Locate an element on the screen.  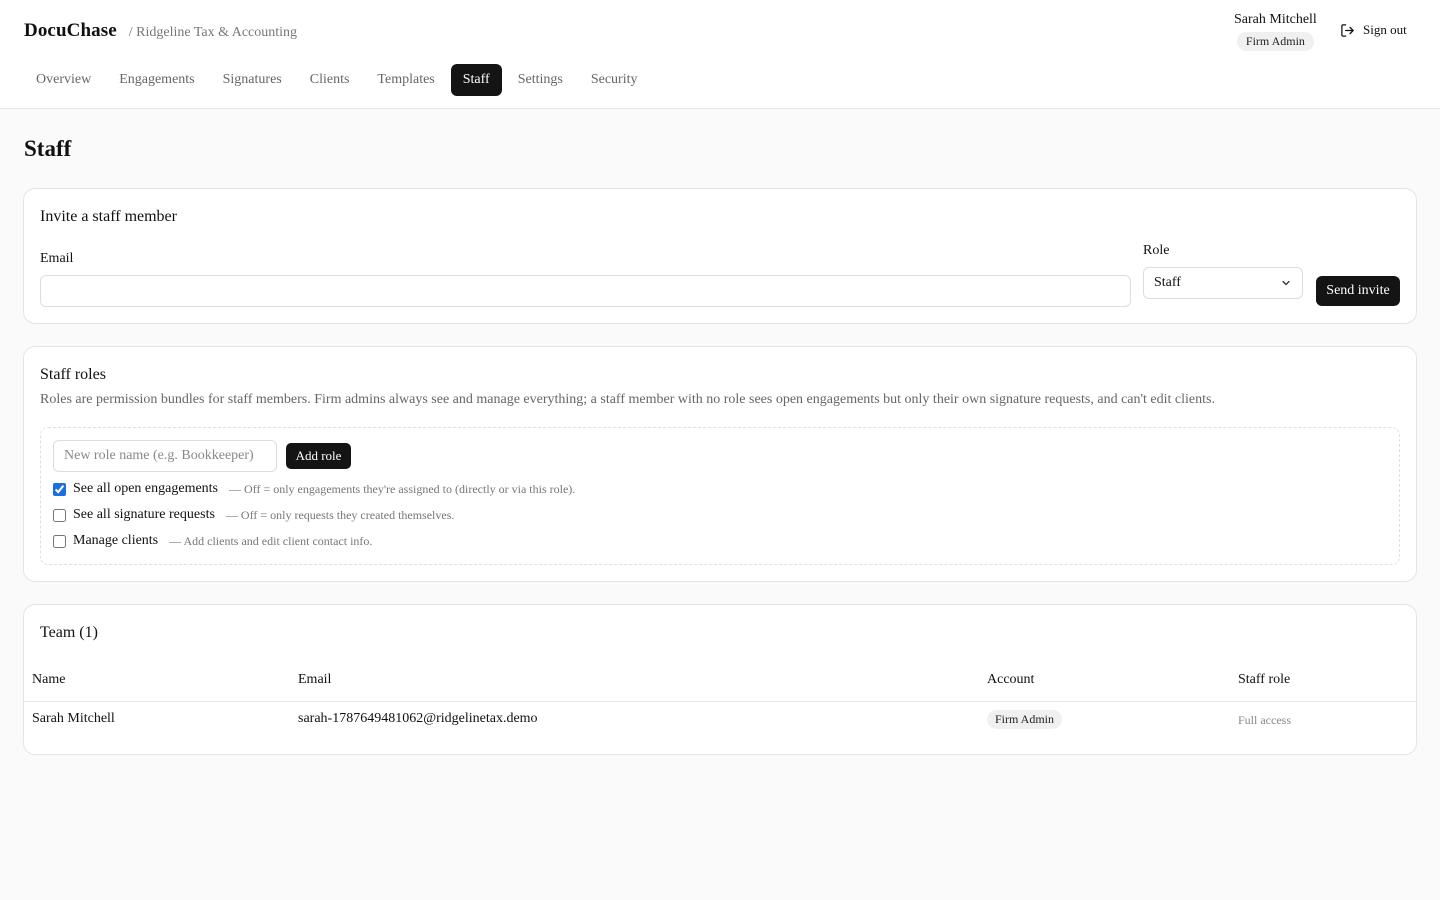
tab-clients: Clients is located at coordinates (330, 80).